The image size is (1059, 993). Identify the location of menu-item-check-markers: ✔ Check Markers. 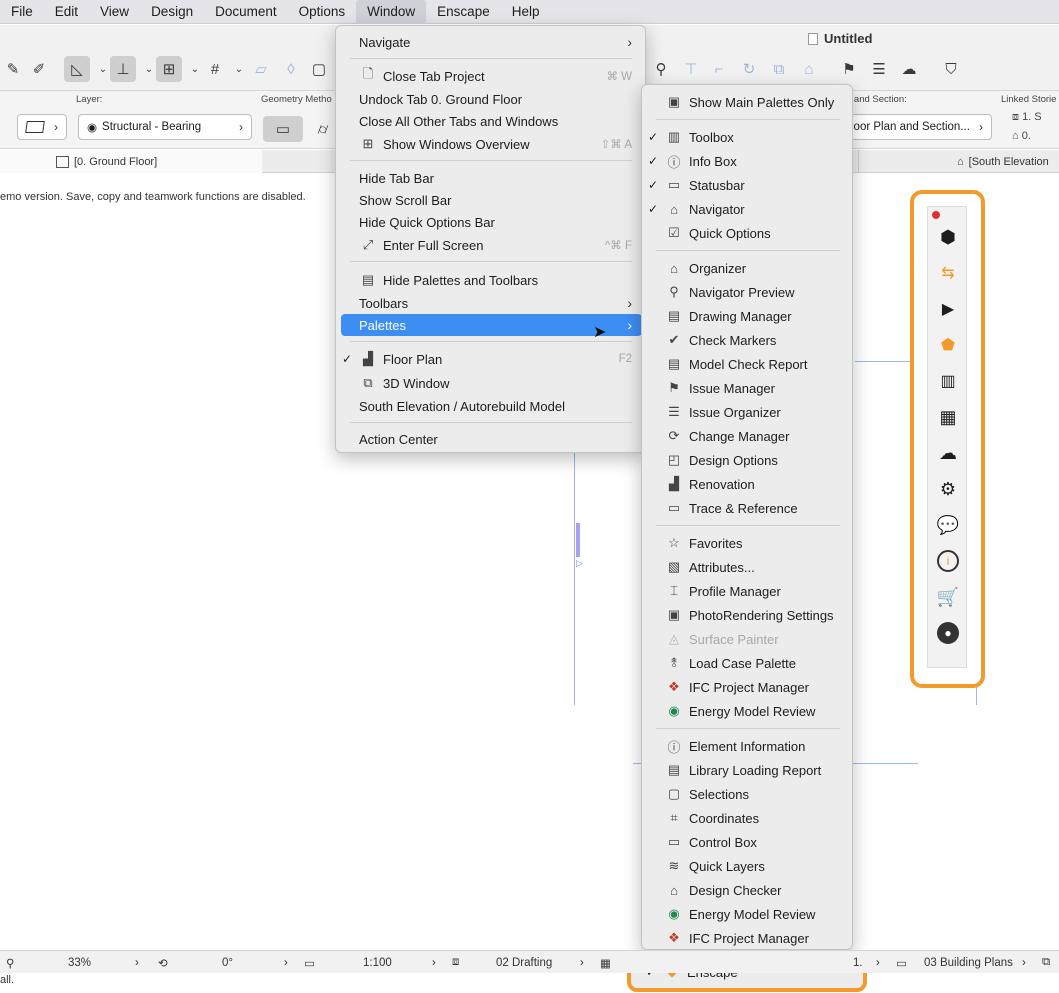
(757, 340).